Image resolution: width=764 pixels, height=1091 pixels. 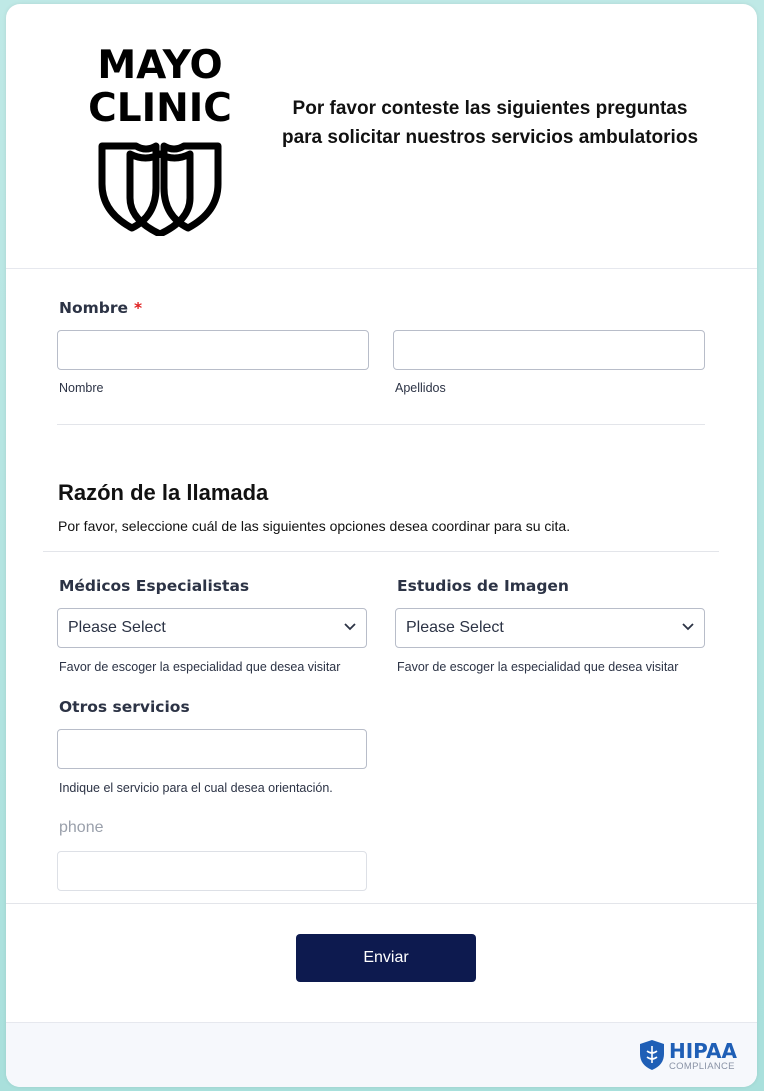 I want to click on specialists-label: Médicos Especialistas, so click(x=154, y=586).